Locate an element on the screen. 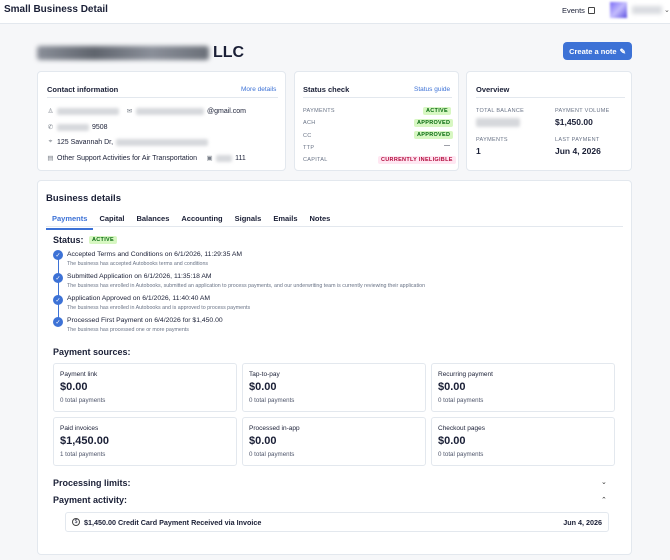  status-value-ttp: — is located at coordinates (447, 146).